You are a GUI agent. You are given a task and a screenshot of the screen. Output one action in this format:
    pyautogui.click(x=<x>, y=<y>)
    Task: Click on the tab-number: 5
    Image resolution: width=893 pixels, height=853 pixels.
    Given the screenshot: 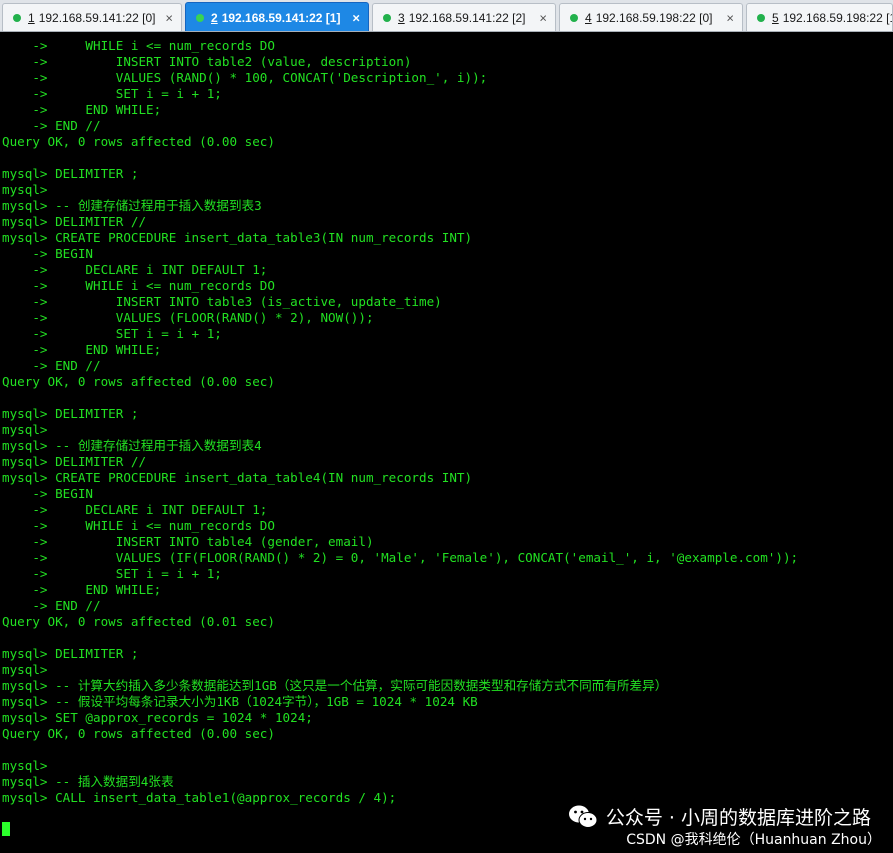 What is the action you would take?
    pyautogui.click(x=775, y=17)
    